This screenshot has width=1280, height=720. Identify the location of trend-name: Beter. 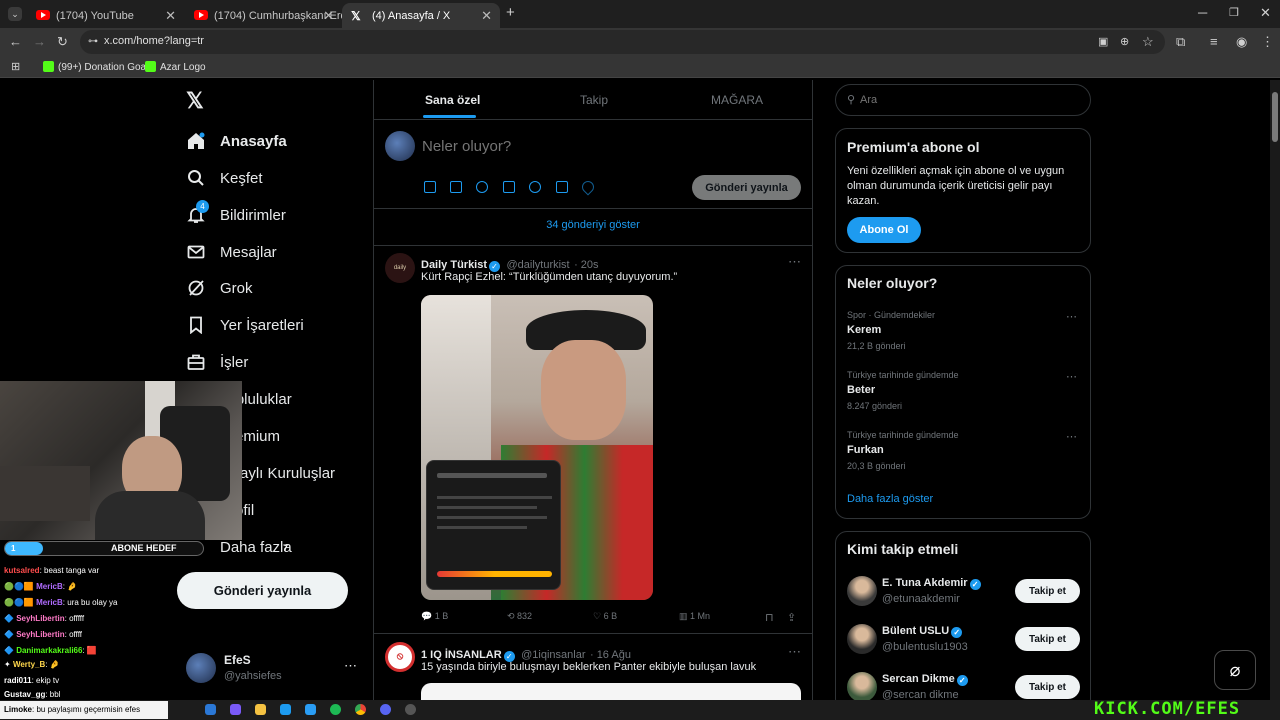
(861, 390).